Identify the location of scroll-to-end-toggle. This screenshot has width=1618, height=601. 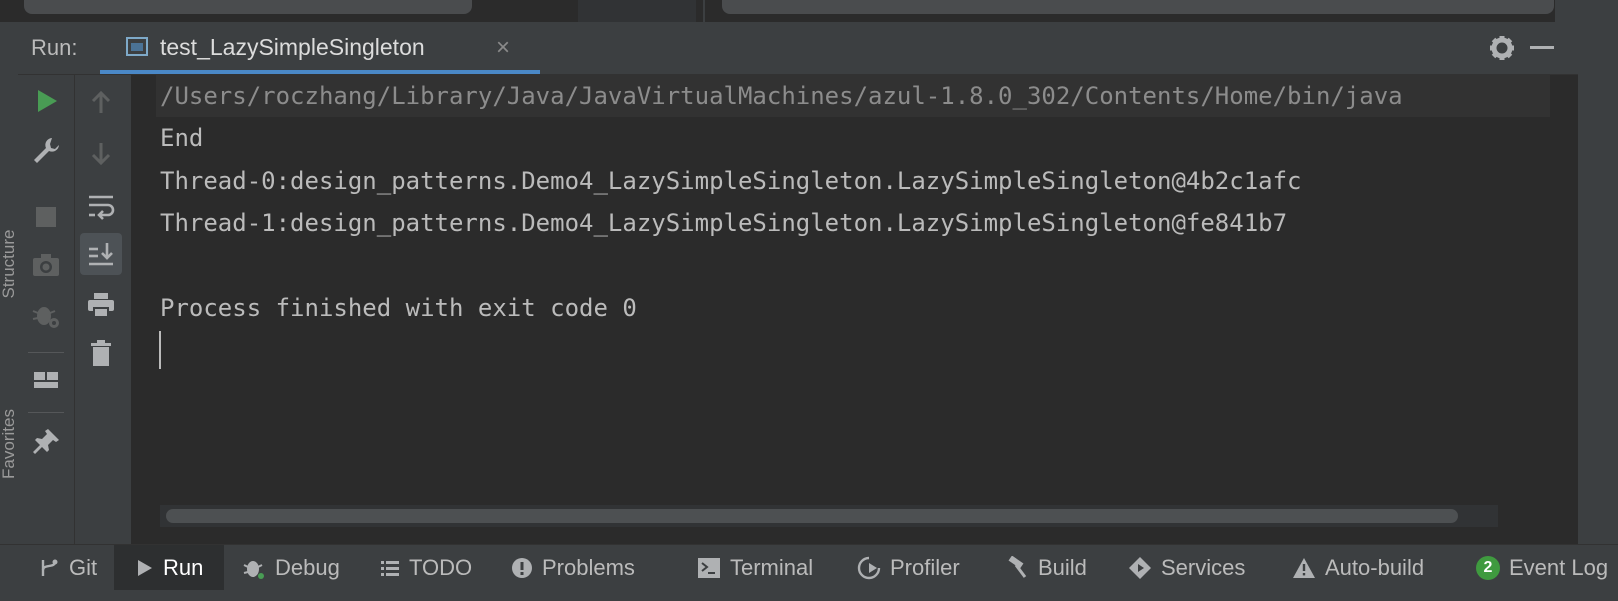
(101, 254).